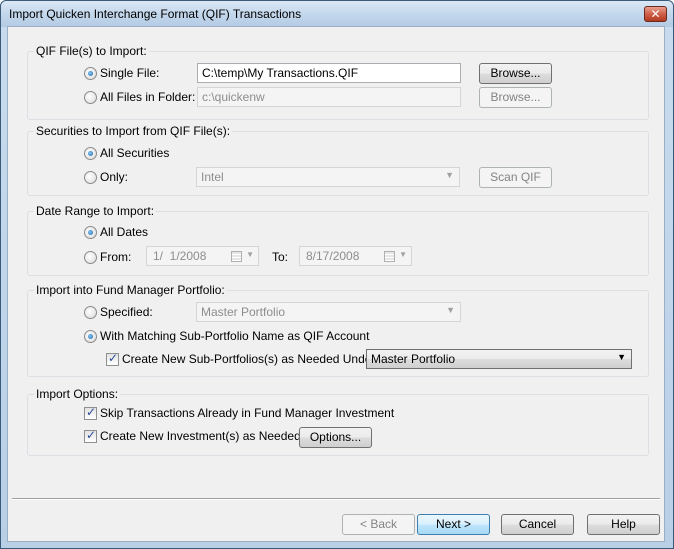 This screenshot has width=674, height=549. Describe the element at coordinates (95, 211) in the screenshot. I see `date-range-group-label: Date Range to Import:` at that location.